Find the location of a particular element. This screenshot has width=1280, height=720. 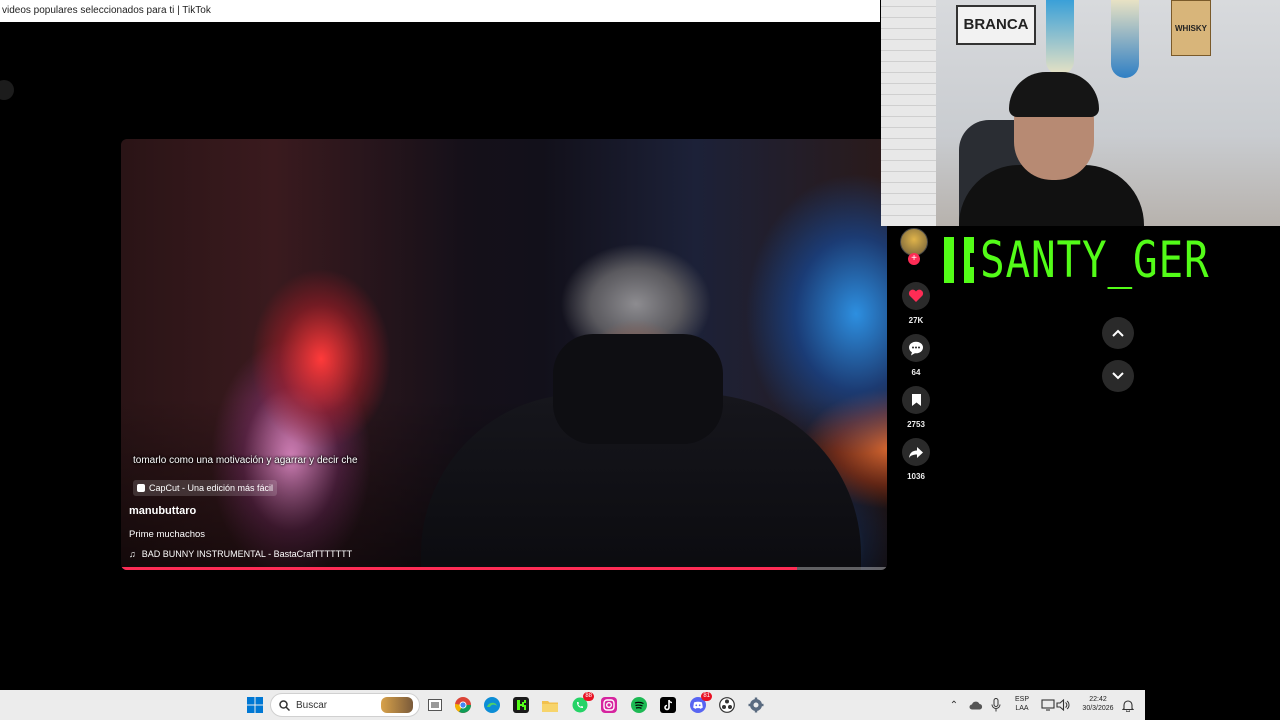

clock-date: 30/3/2026 is located at coordinates (1098, 708).